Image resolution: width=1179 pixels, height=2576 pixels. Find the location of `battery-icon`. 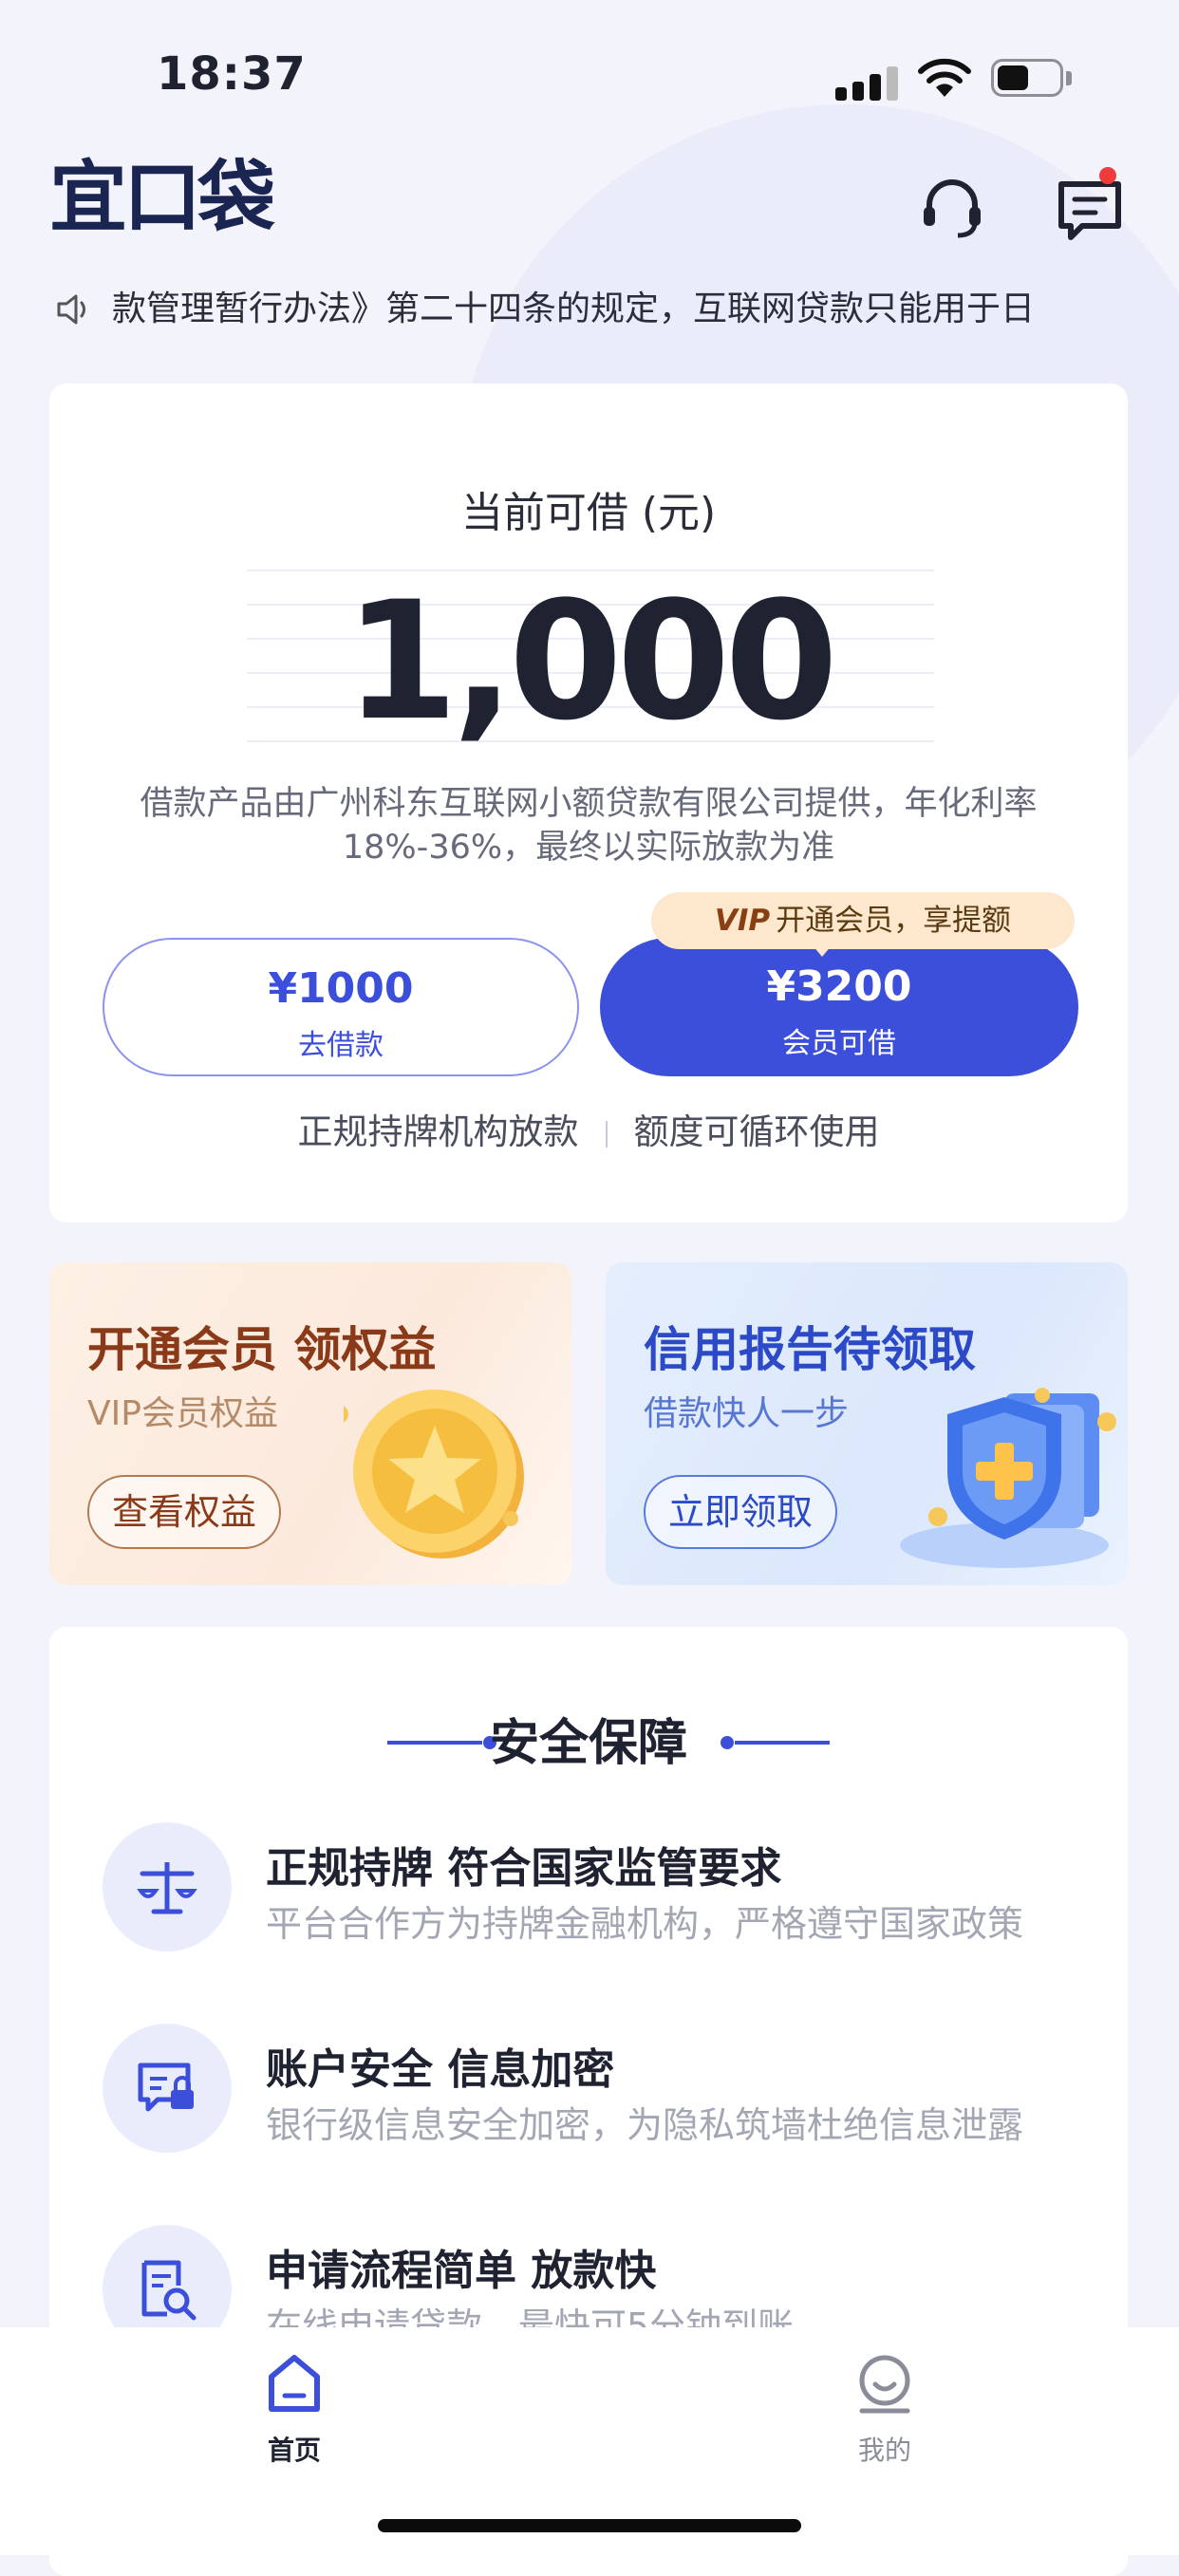

battery-icon is located at coordinates (1033, 79).